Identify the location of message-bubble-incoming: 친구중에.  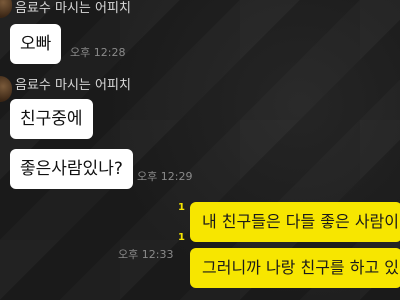
(51, 119).